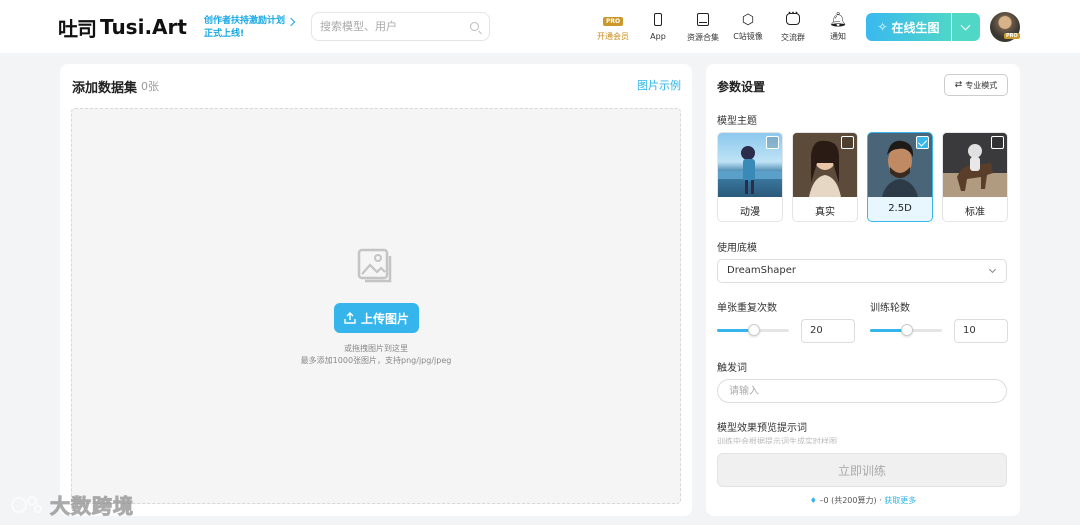 This screenshot has height=525, width=1080. What do you see at coordinates (793, 37) in the screenshot?
I see `nav-community-label: 交流群` at bounding box center [793, 37].